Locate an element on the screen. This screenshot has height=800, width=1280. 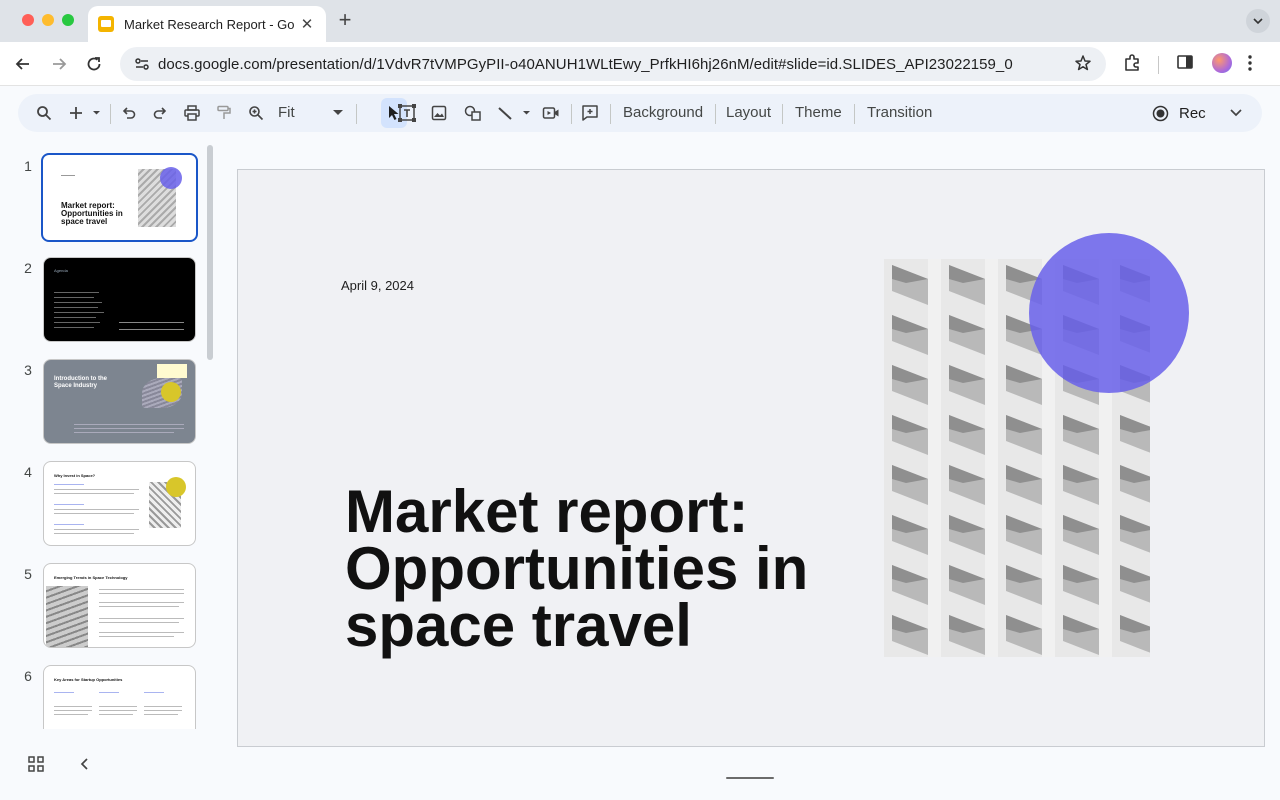
plus-icon is located at coordinates (85, 113).